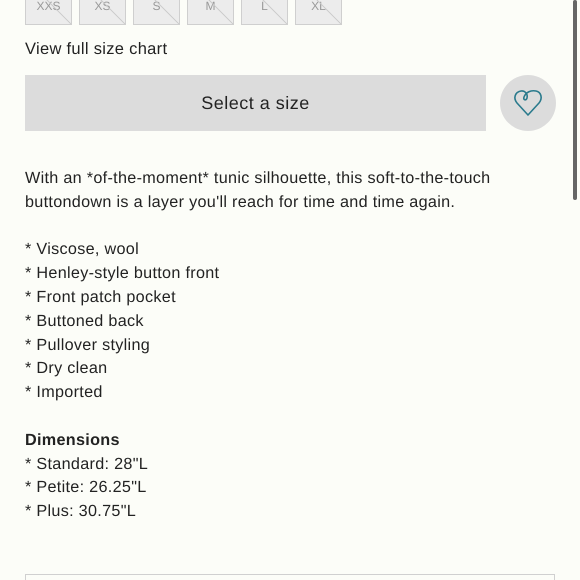 The image size is (580, 580). Describe the element at coordinates (86, 487) in the screenshot. I see `dimension-item: * Petite: 26.25"L` at that location.